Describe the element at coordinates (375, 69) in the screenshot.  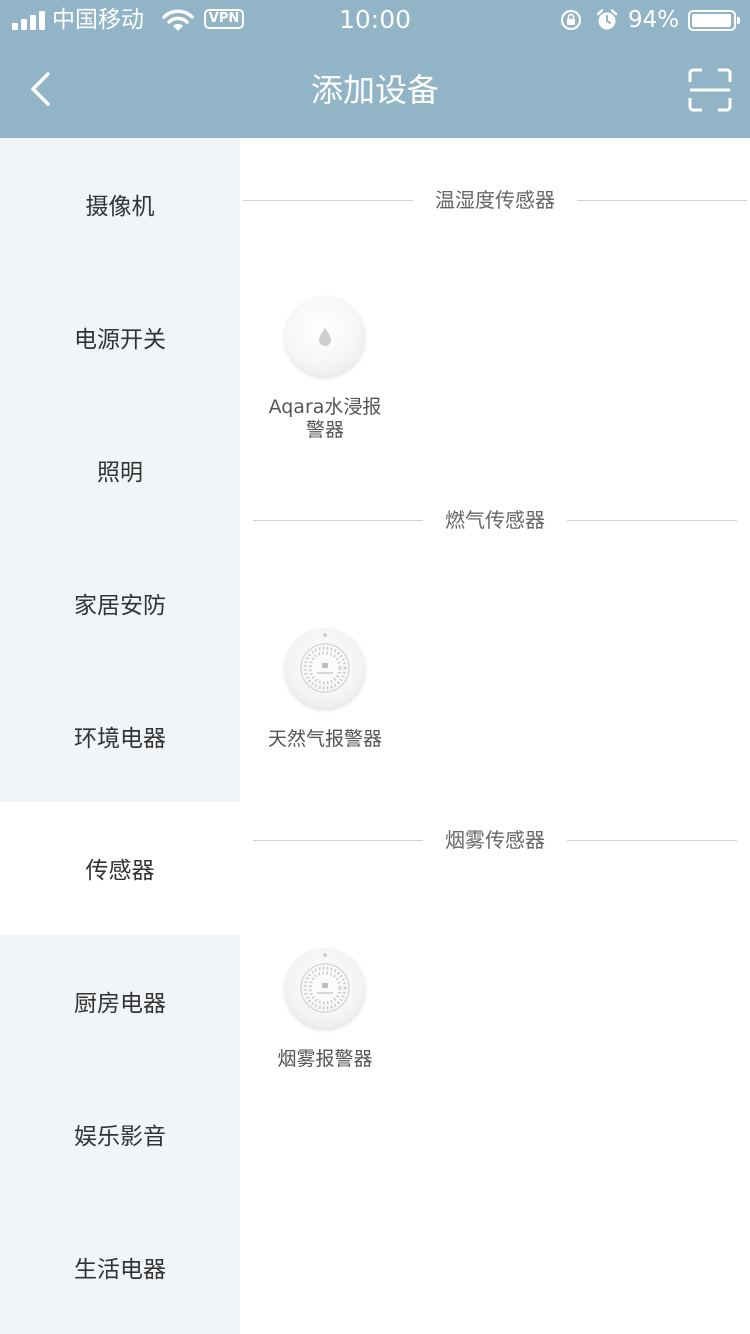
I see `top-bar: 中国移动 VPN 10:00 94% 添加设备` at that location.